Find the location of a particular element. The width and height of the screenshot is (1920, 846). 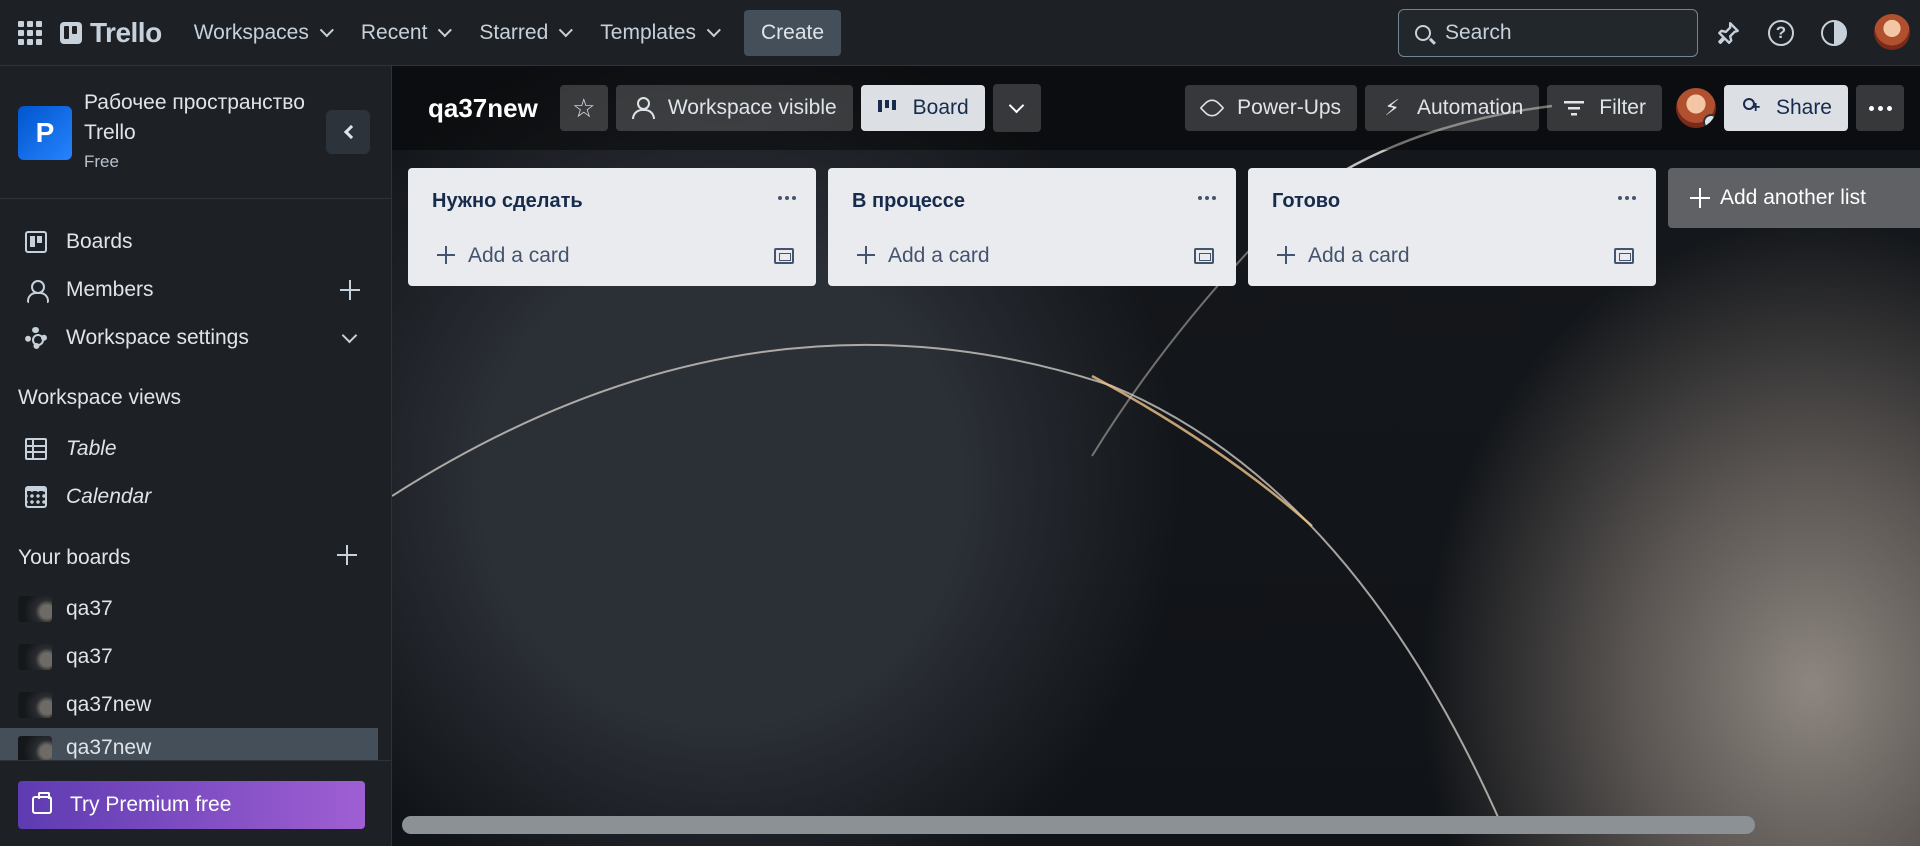

add-person-icon is located at coordinates (1751, 108).